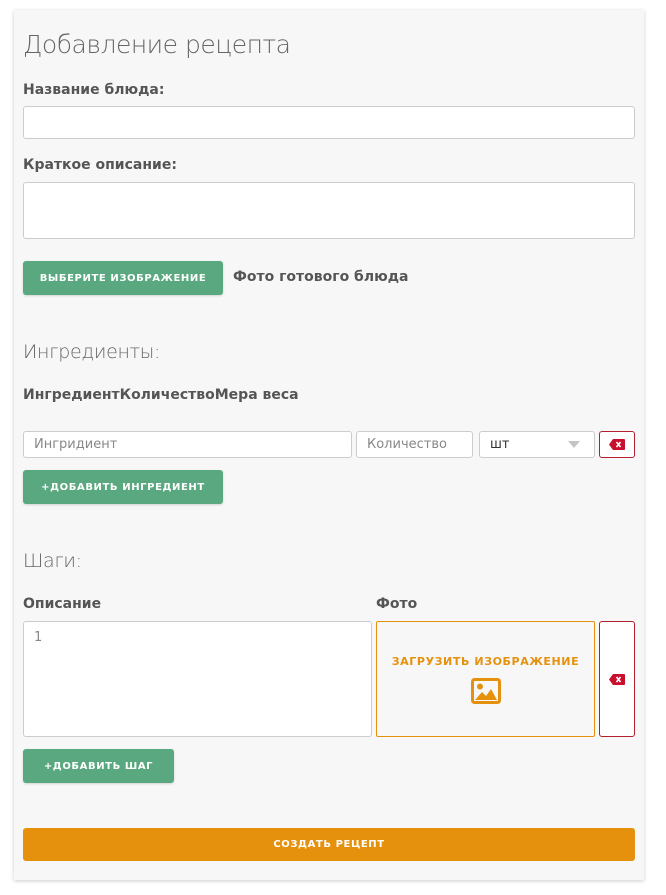 Image resolution: width=666 pixels, height=895 pixels. What do you see at coordinates (52, 561) in the screenshot?
I see `steps-title: Шаги:` at bounding box center [52, 561].